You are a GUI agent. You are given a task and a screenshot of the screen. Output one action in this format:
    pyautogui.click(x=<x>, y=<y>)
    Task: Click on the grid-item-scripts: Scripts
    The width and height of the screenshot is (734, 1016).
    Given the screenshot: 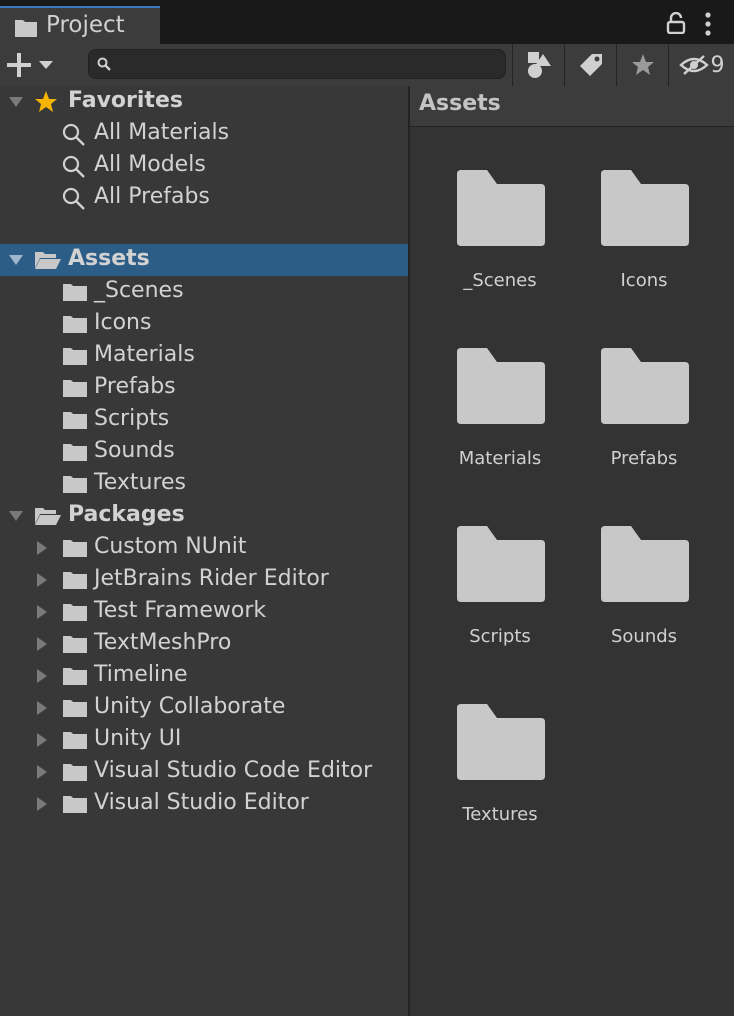 What is the action you would take?
    pyautogui.click(x=500, y=606)
    